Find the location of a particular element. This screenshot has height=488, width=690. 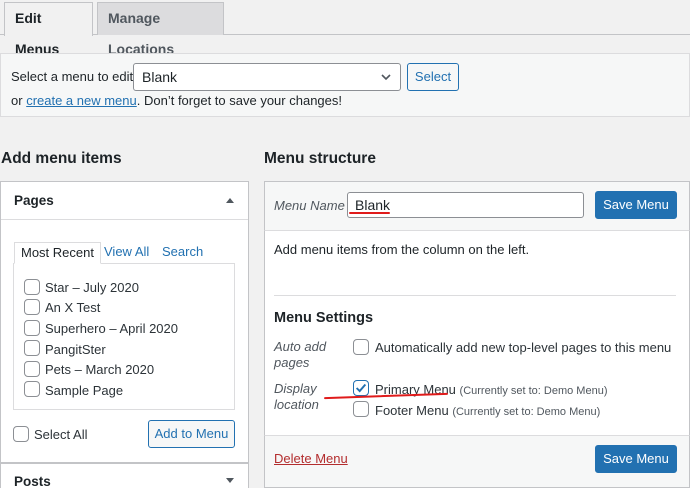

page-label: An X Test is located at coordinates (73, 307).